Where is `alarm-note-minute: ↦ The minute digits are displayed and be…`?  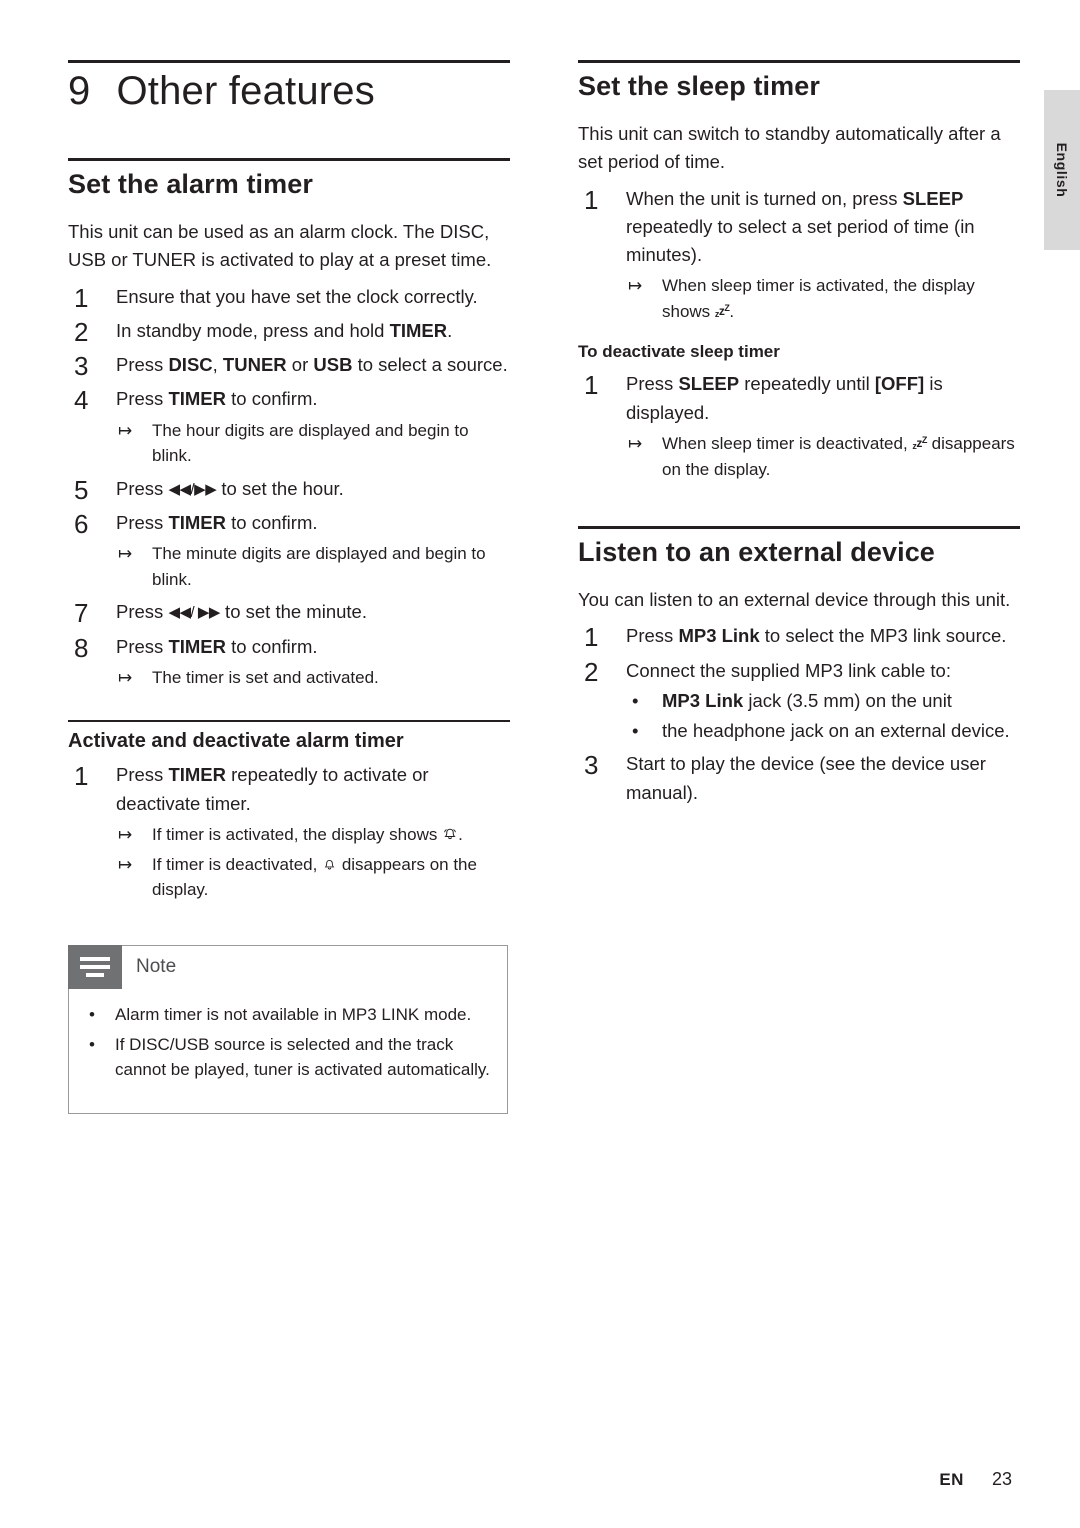
alarm-note-minute: ↦ The minute digits are displayed and be… is located at coordinates (313, 566).